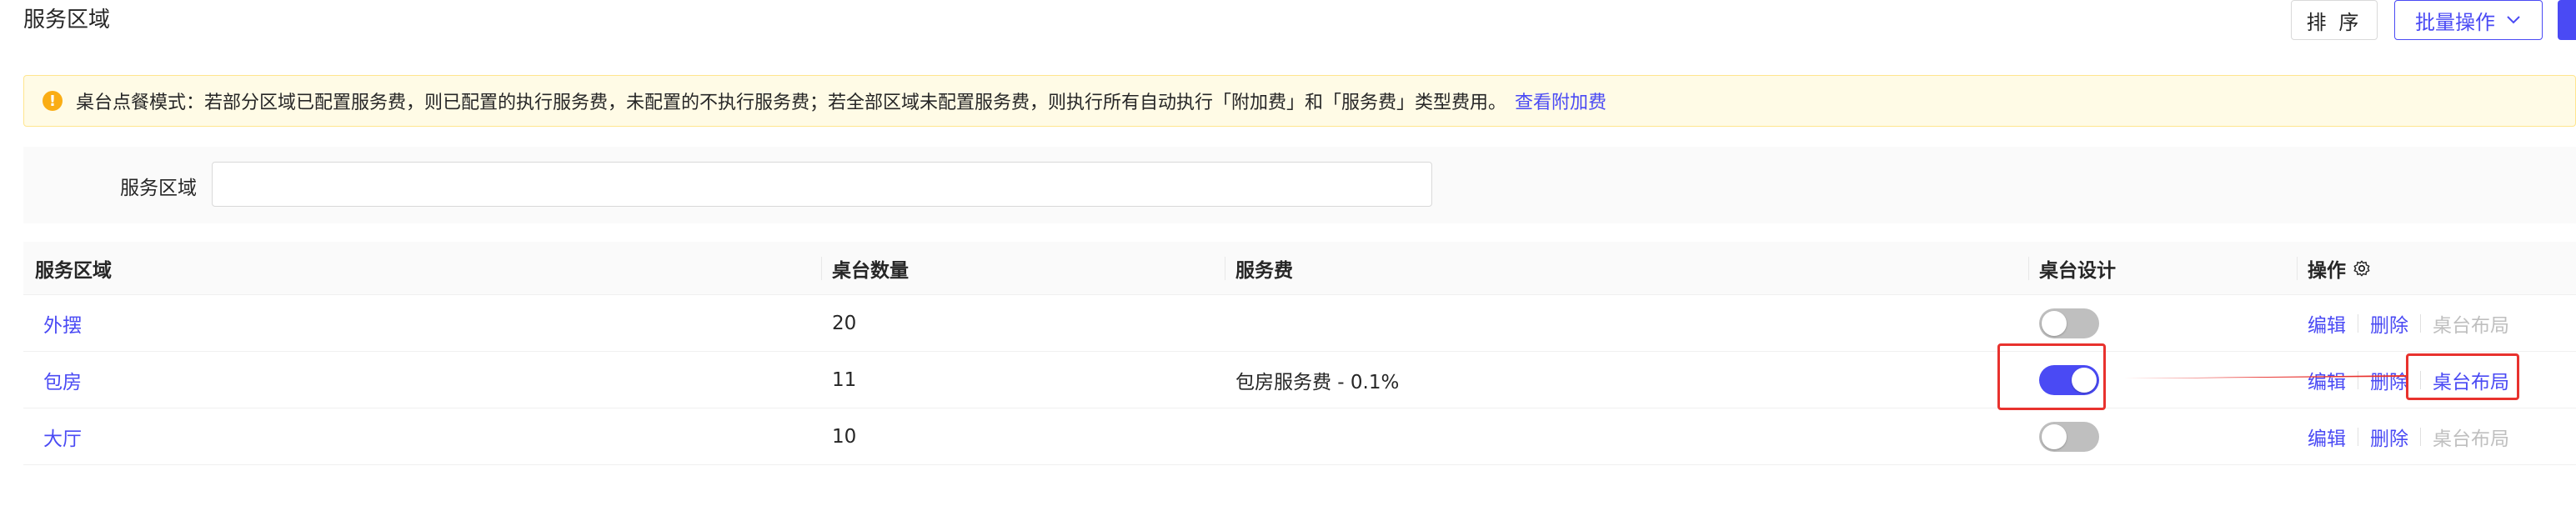 The width and height of the screenshot is (2576, 531). I want to click on batch-operations-button: 批量操作, so click(2468, 20).